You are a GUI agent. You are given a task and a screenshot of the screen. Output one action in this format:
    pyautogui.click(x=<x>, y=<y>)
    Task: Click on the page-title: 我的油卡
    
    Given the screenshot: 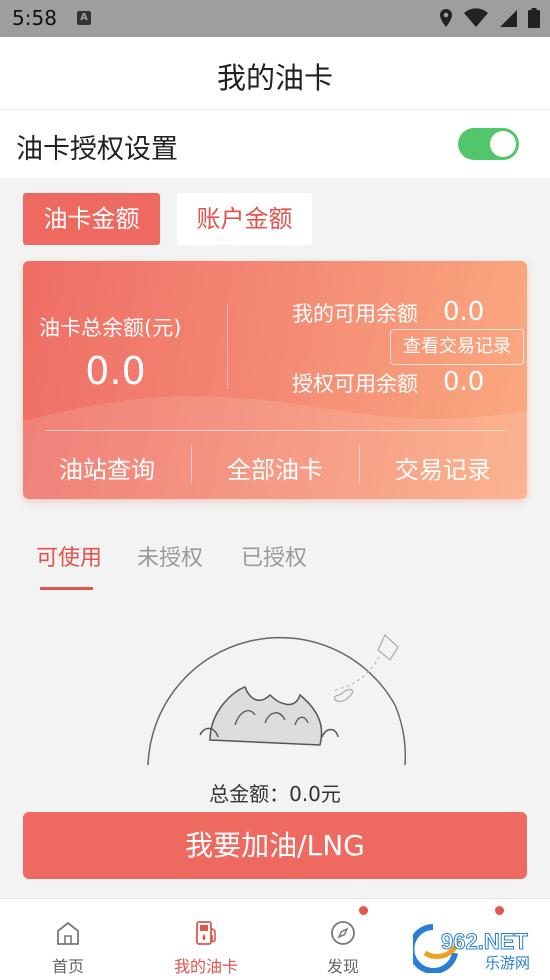 What is the action you would take?
    pyautogui.click(x=274, y=78)
    